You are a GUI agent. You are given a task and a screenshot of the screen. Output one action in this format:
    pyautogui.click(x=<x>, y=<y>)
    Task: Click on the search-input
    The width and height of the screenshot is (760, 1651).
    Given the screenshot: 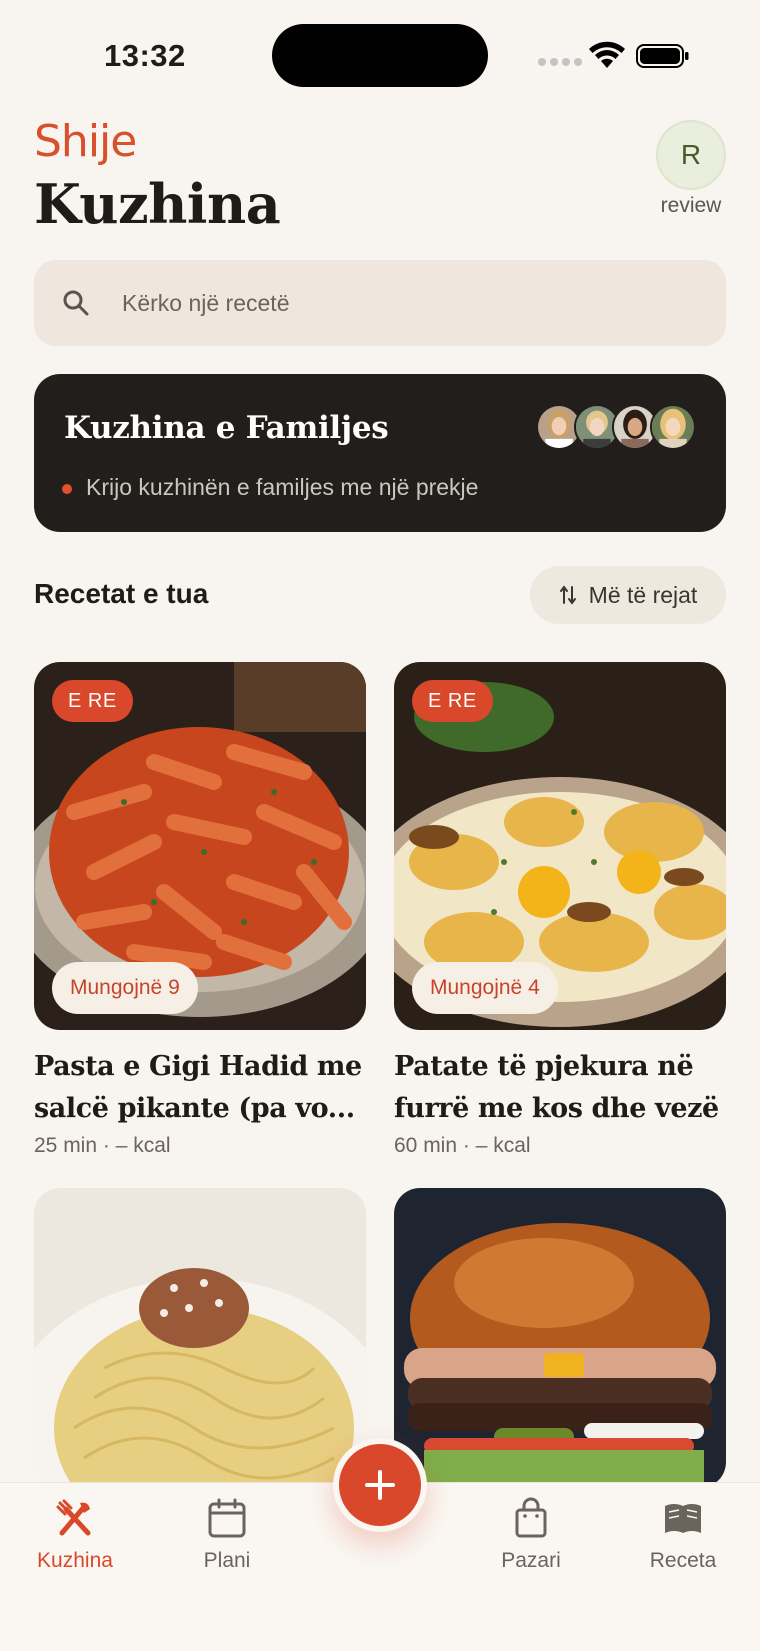 What is the action you would take?
    pyautogui.click(x=402, y=303)
    